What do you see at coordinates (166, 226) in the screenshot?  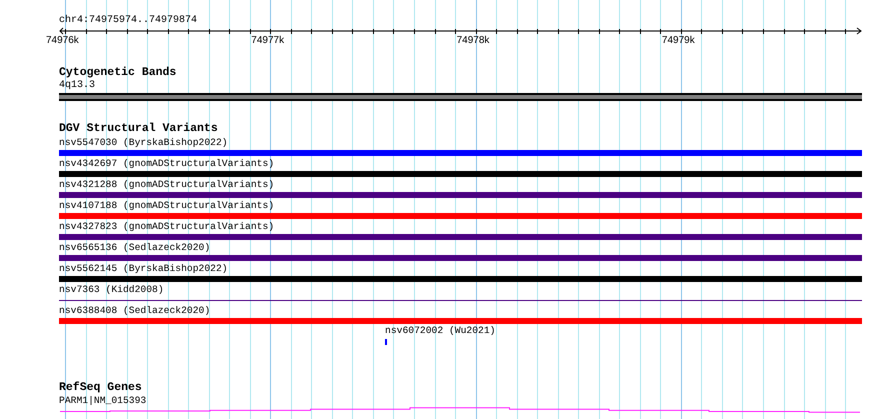 I see `variant-label: nsv4327823 (gnomADStructuralVariants)` at bounding box center [166, 226].